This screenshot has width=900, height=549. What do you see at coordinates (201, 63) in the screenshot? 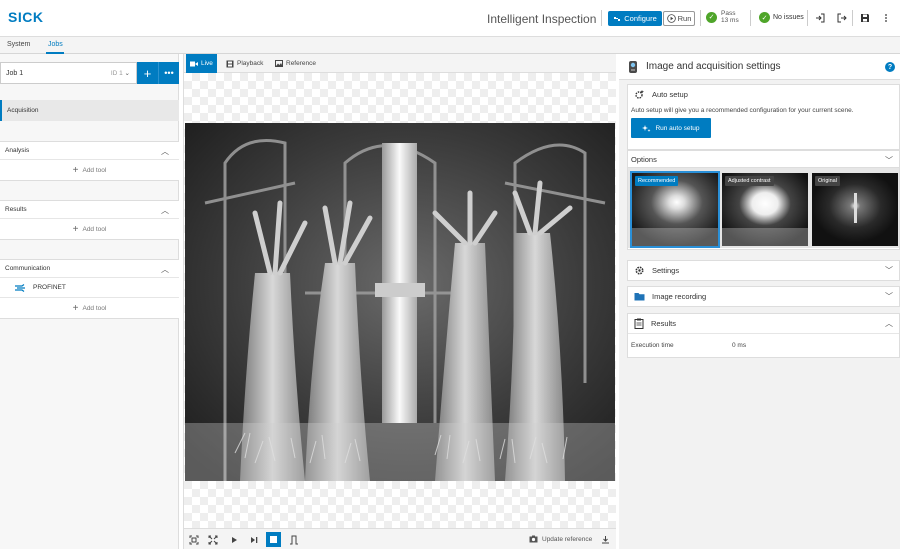
I see `tab-live: Live` at bounding box center [201, 63].